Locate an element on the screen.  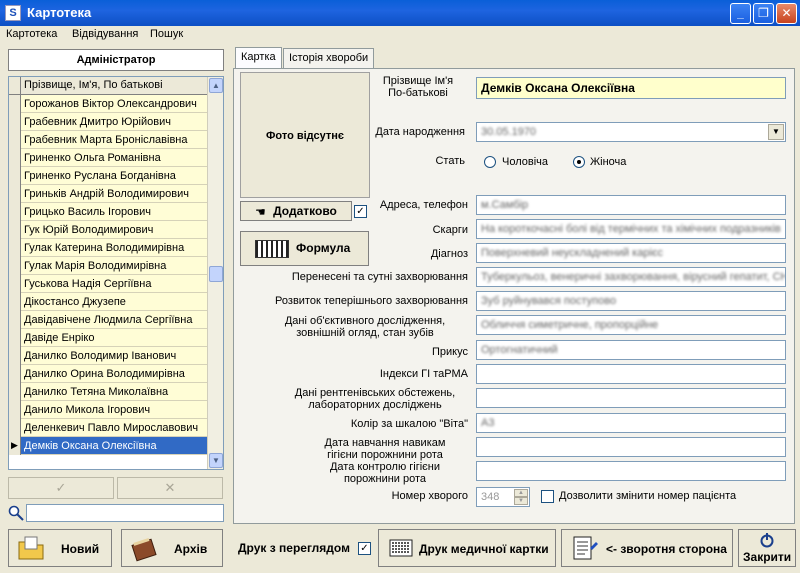
bite-field: Ортогнатичний is located at coordinates (631, 350).